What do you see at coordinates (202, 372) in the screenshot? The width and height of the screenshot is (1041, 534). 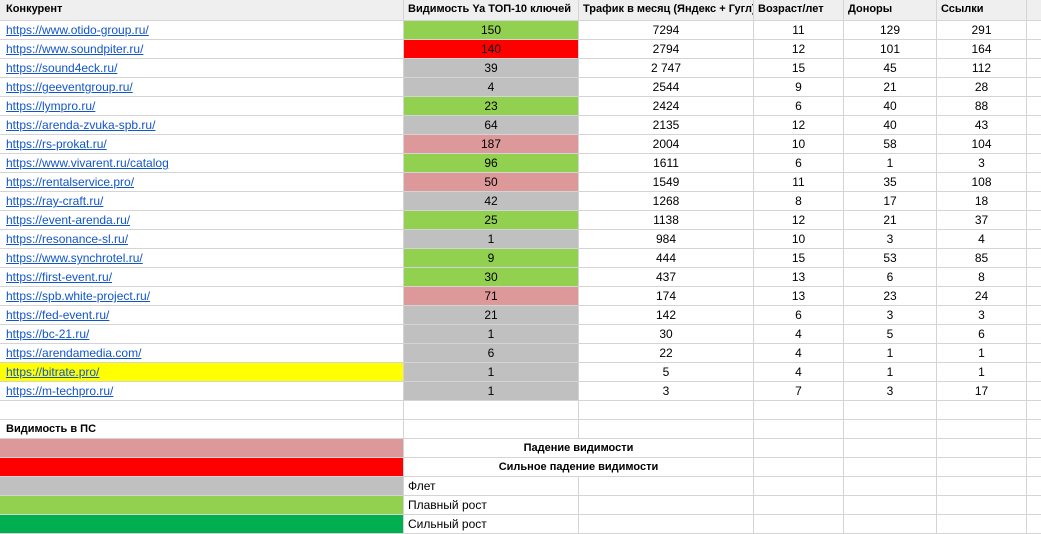 I see `competitor-cell: https://bitrate.pro/` at bounding box center [202, 372].